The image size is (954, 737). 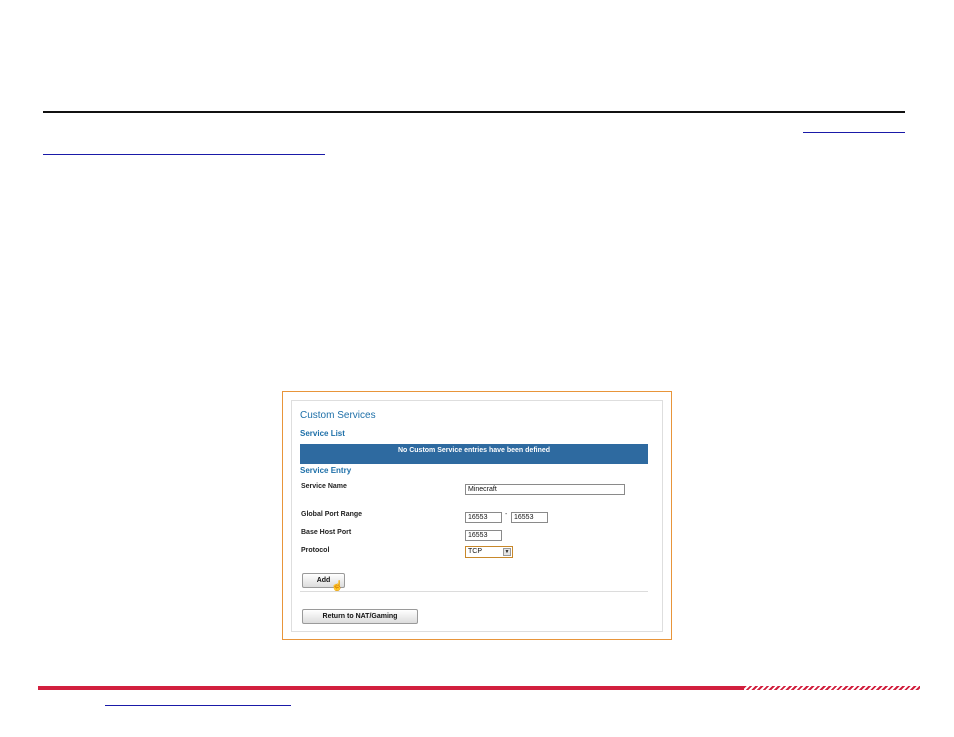 What do you see at coordinates (315, 550) in the screenshot?
I see `protocol-label: Protocol` at bounding box center [315, 550].